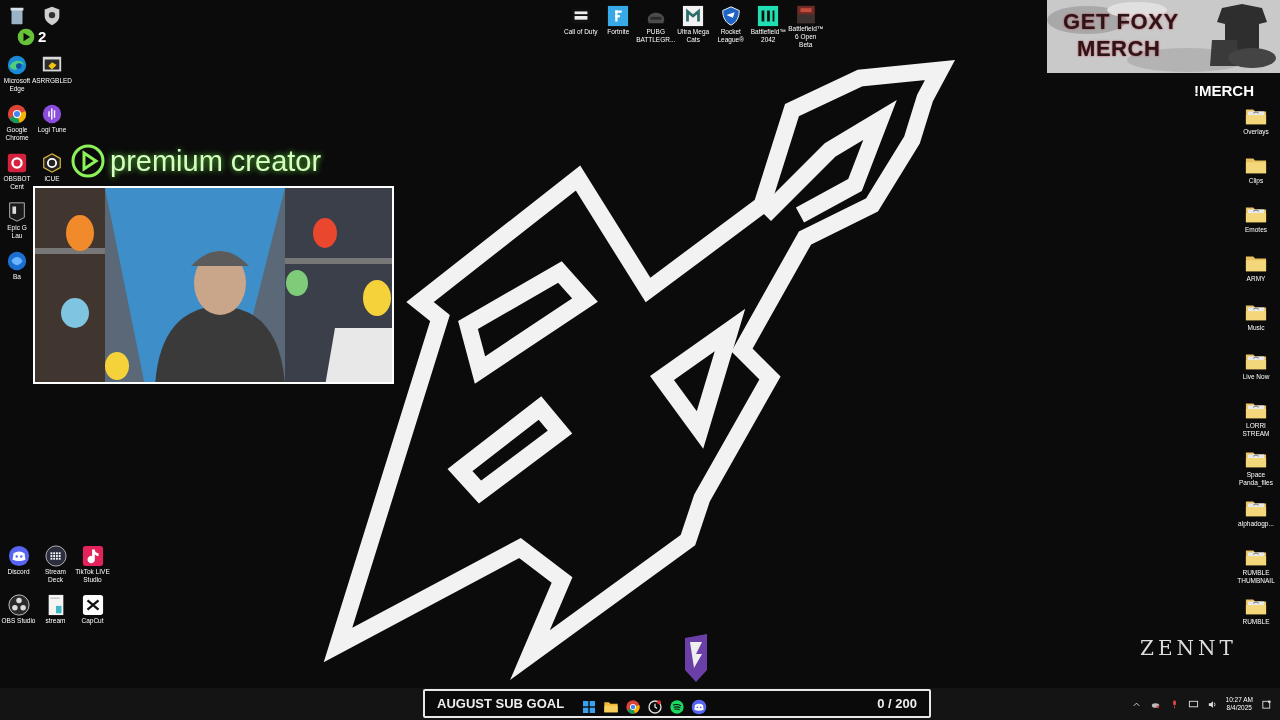  I want to click on count-label: 2, so click(42, 37).